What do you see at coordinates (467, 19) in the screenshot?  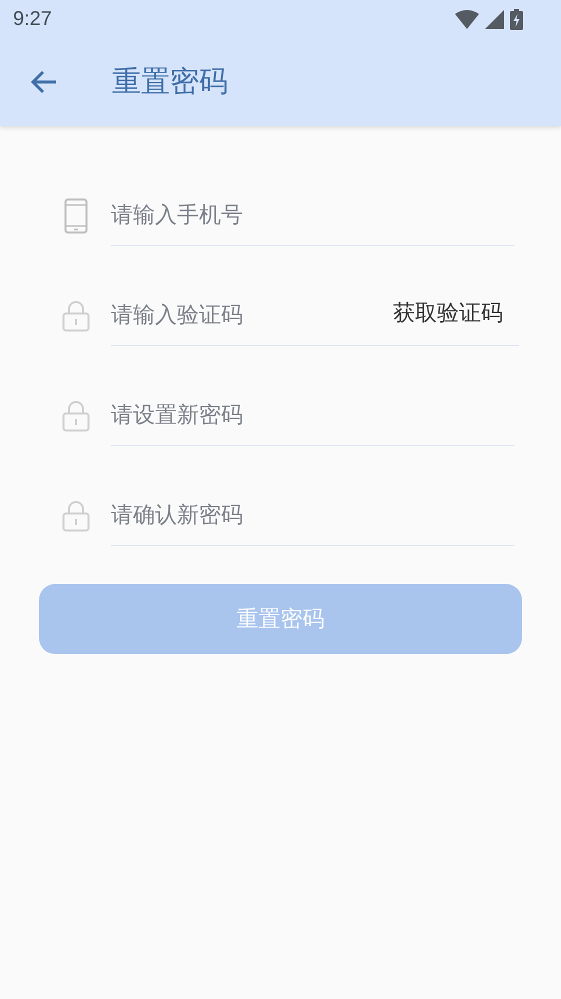 I see `wifi-icon` at bounding box center [467, 19].